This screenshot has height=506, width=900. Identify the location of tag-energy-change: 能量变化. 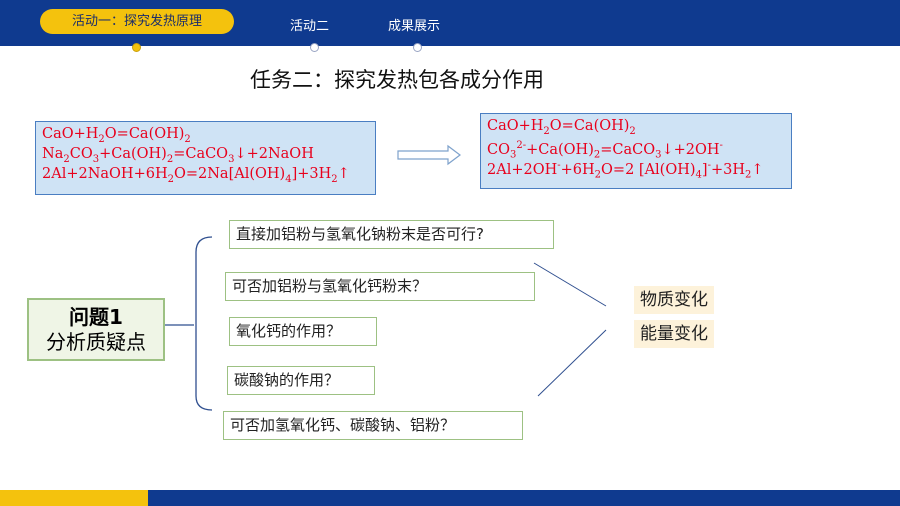
(674, 334).